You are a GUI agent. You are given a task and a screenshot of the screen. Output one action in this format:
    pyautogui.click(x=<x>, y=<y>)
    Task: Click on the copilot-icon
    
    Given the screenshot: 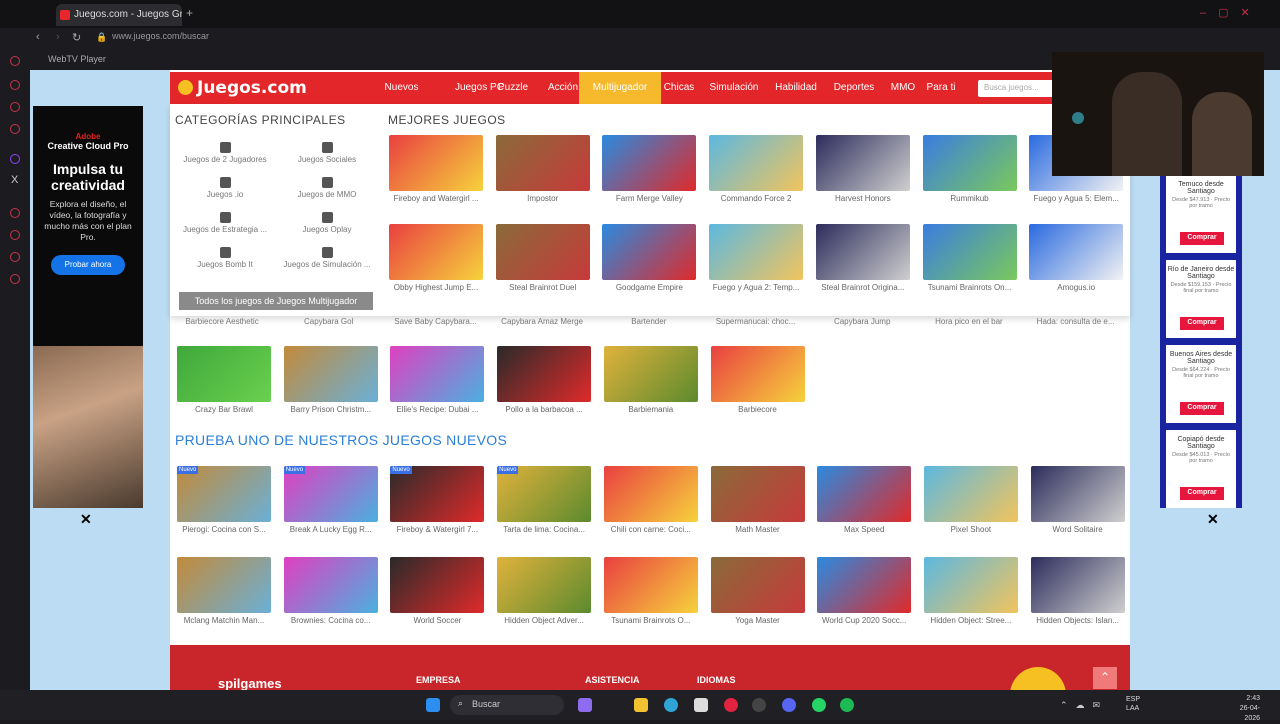 What is the action you would take?
    pyautogui.click(x=585, y=705)
    